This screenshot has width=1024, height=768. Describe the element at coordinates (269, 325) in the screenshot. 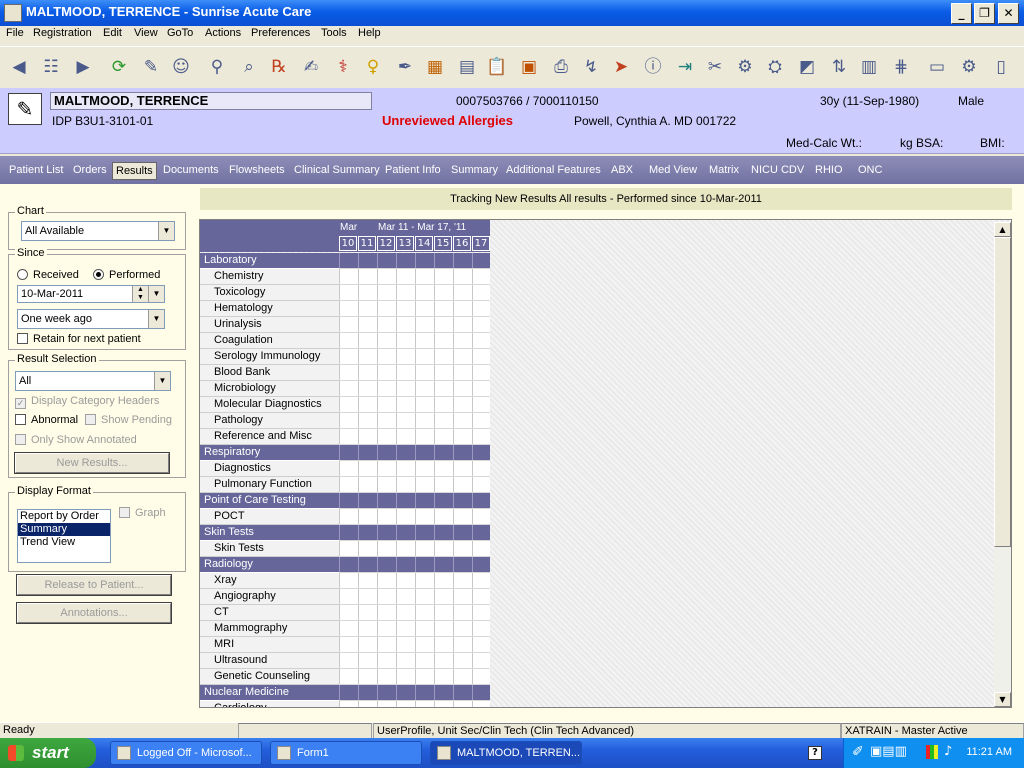

I see `result-label: Urinalysis` at that location.